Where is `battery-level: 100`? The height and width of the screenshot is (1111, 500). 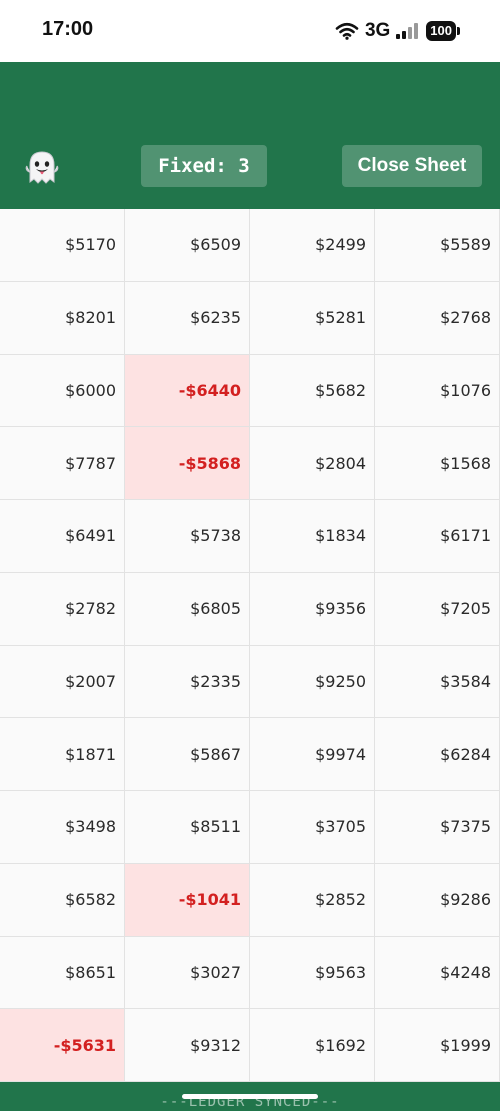 battery-level: 100 is located at coordinates (441, 31).